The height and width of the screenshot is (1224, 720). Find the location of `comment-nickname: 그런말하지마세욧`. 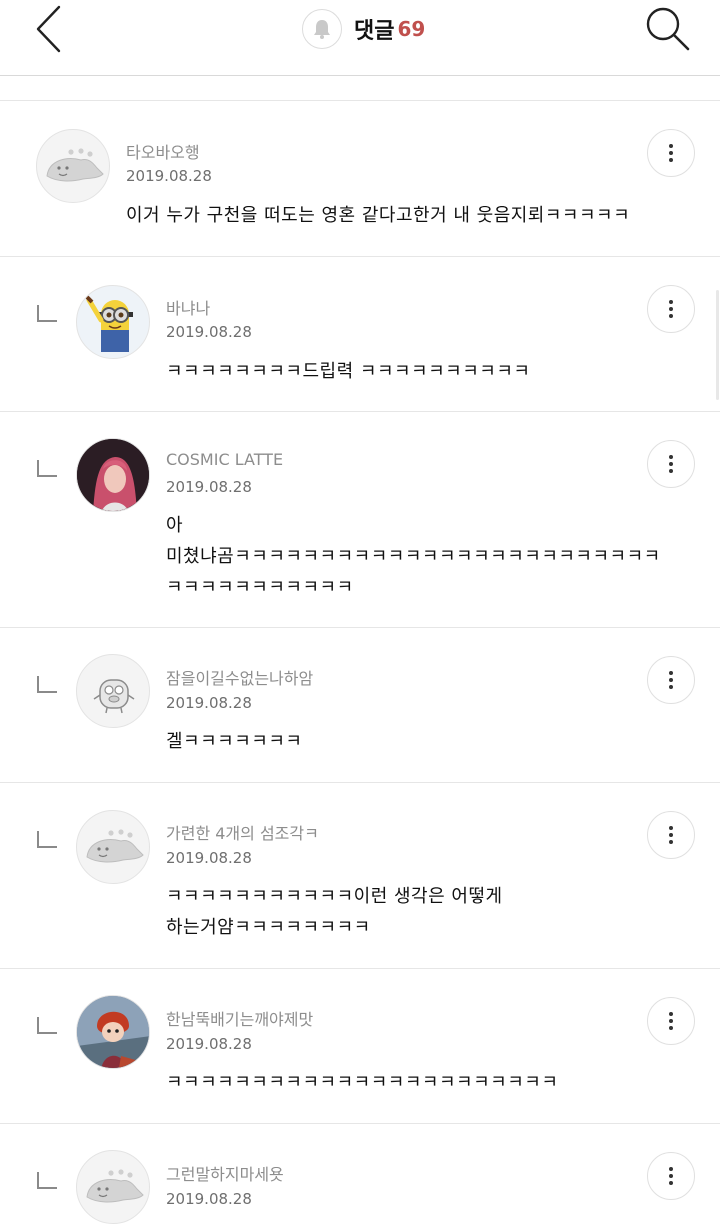

comment-nickname: 그런말하지마세욧 is located at coordinates (225, 1173).